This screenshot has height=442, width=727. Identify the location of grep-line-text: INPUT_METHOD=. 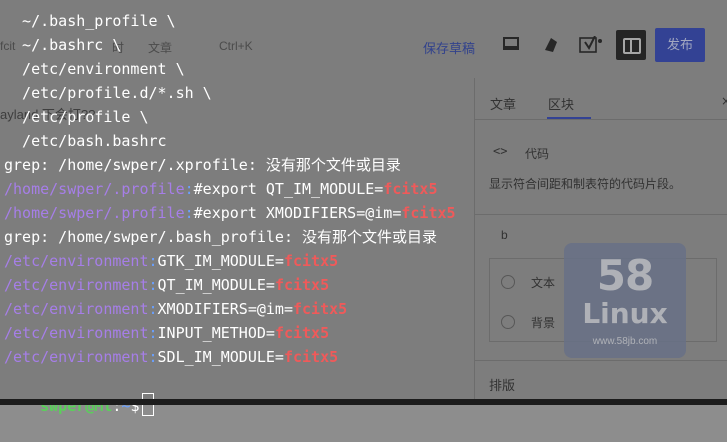
(216, 333).